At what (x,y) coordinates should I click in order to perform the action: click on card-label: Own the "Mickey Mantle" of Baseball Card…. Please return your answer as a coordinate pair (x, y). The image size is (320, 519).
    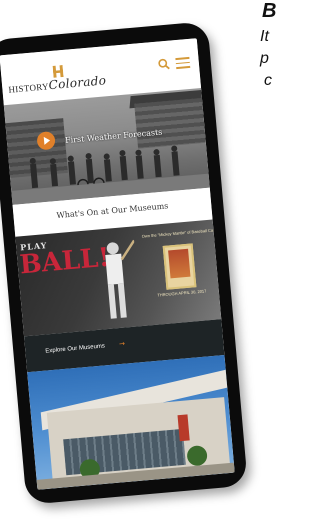
    Looking at the image, I should click on (180, 233).